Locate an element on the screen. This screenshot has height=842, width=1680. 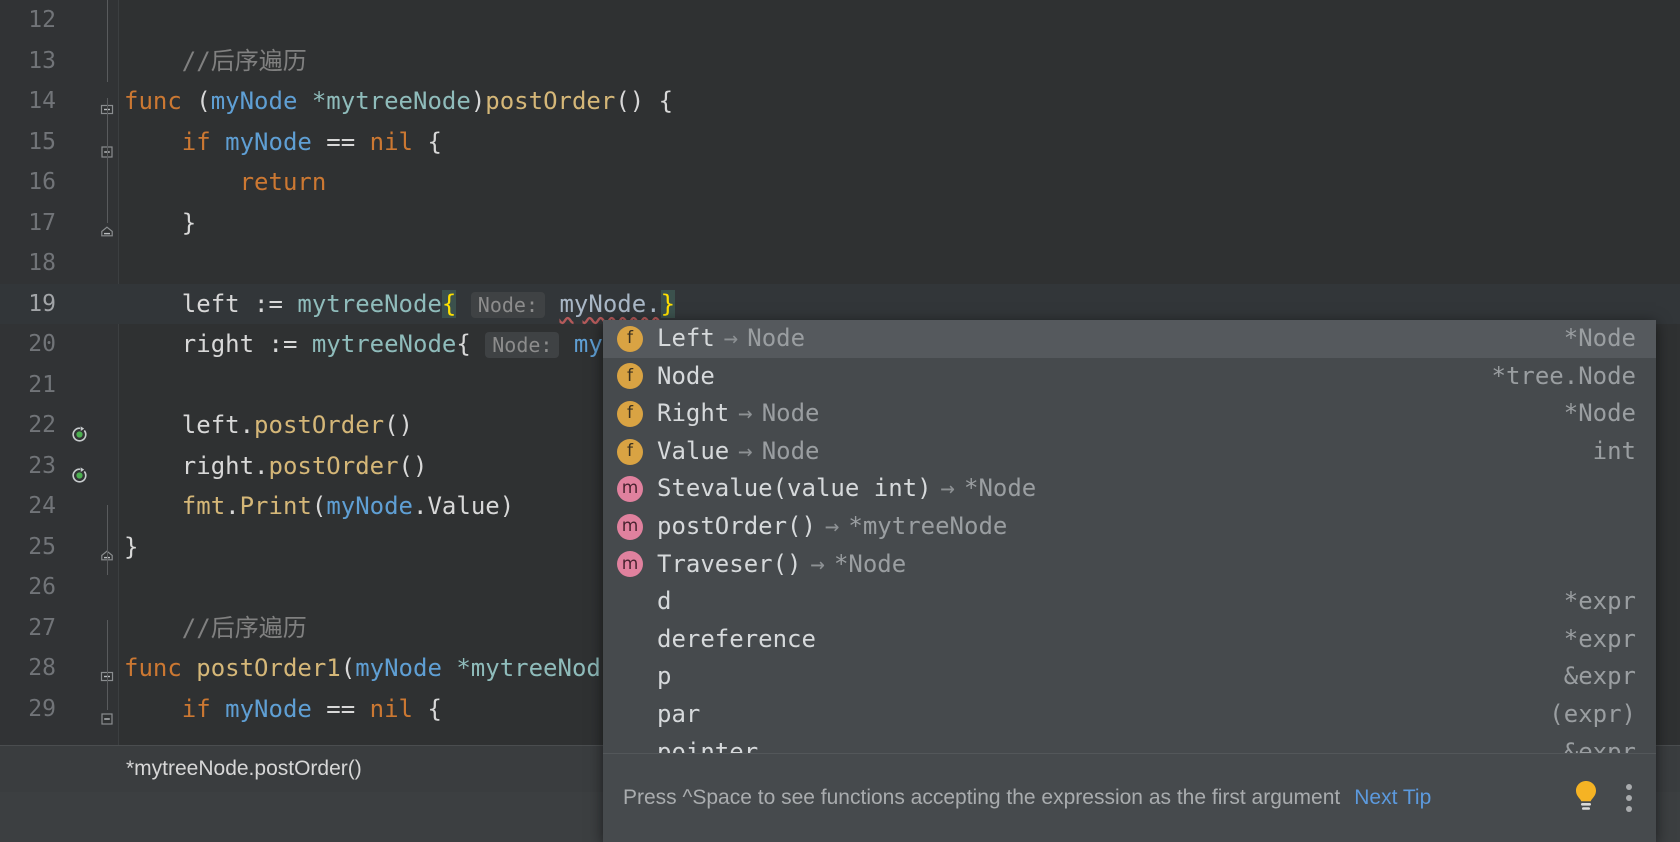
code-token: } is located at coordinates (160, 222).